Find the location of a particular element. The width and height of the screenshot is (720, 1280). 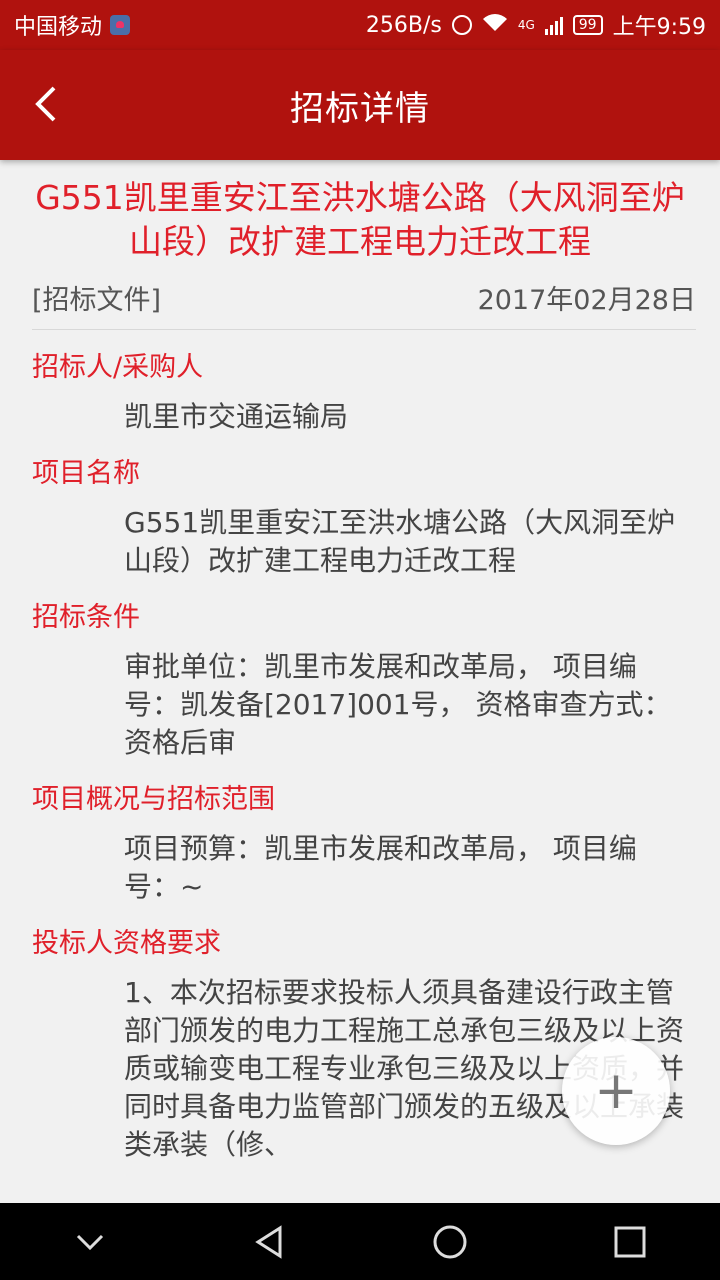

add-button: + is located at coordinates (616, 1091).